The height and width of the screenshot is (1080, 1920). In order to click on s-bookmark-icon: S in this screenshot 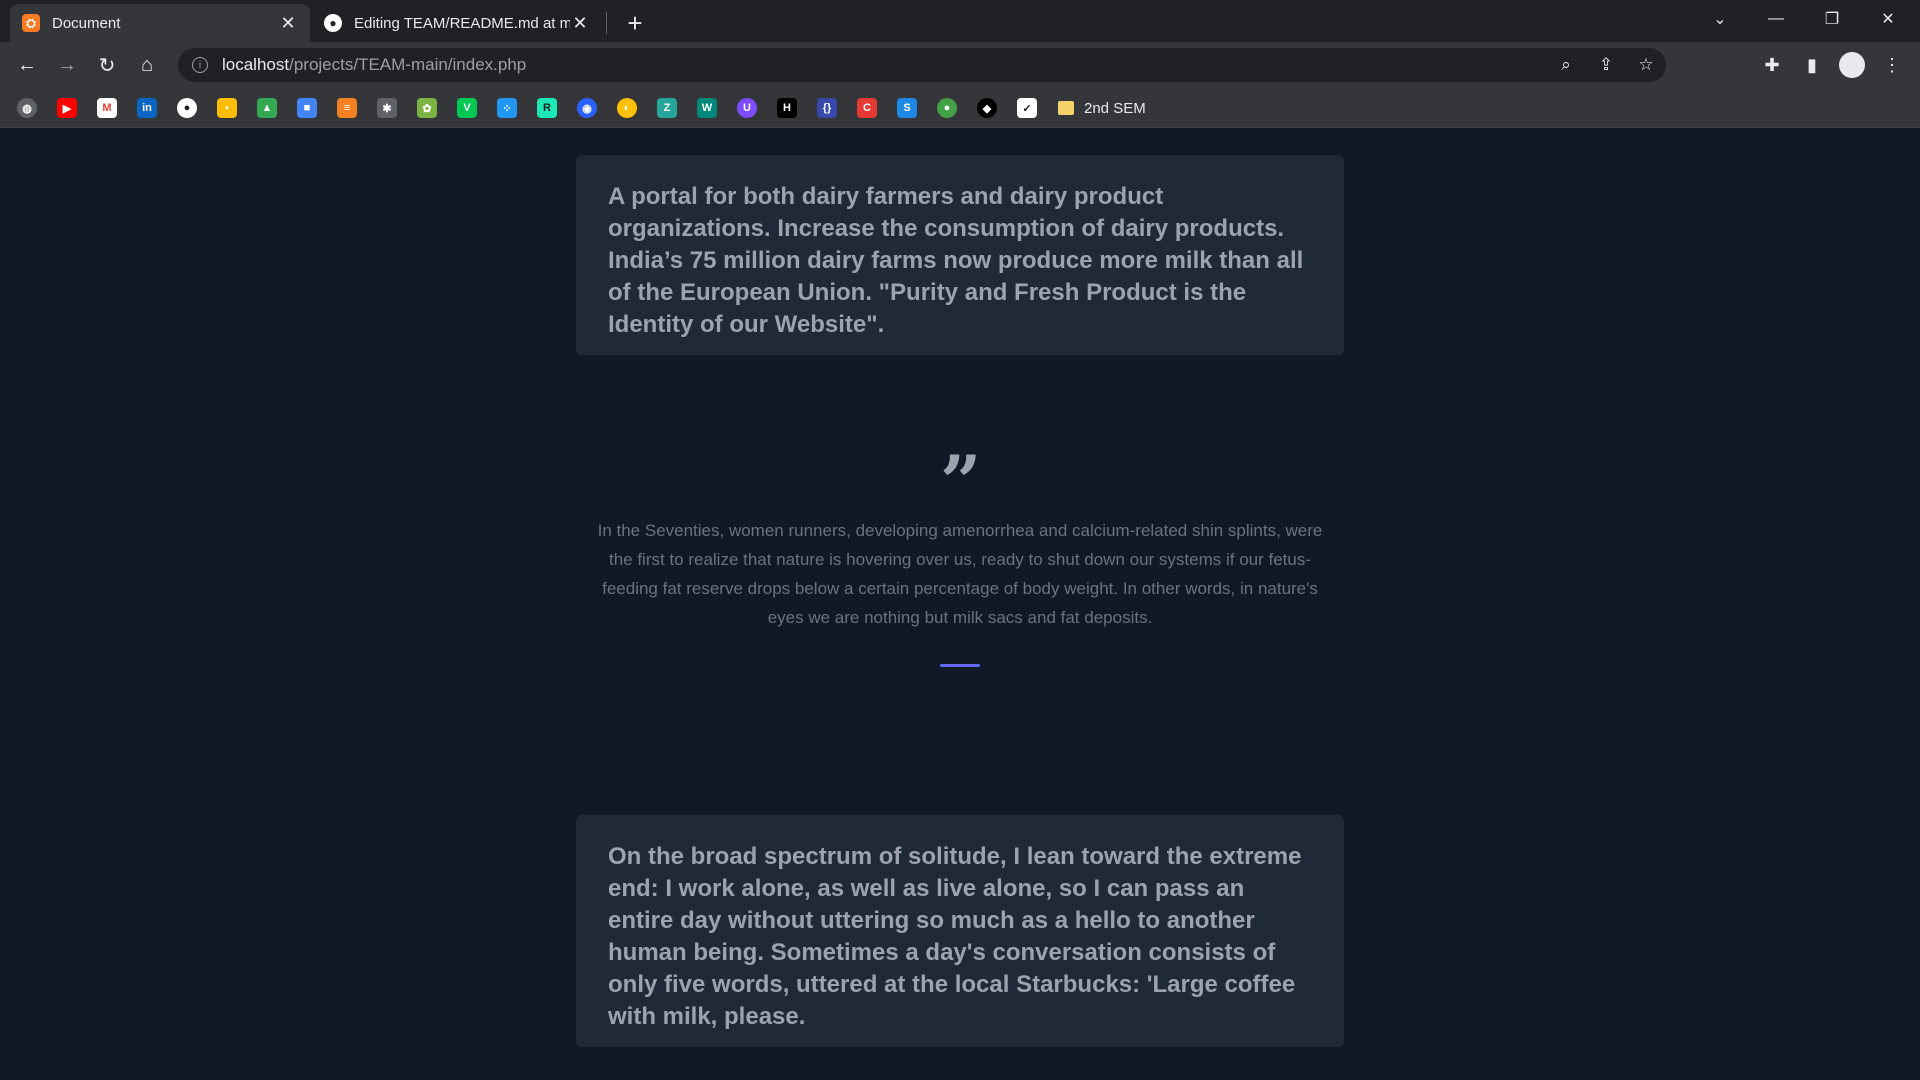, I will do `click(907, 108)`.